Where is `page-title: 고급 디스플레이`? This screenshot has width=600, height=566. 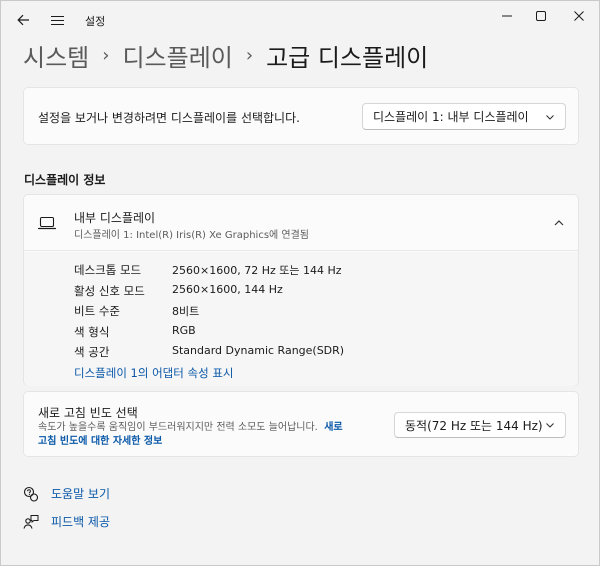
page-title: 고급 디스플레이 is located at coordinates (347, 57).